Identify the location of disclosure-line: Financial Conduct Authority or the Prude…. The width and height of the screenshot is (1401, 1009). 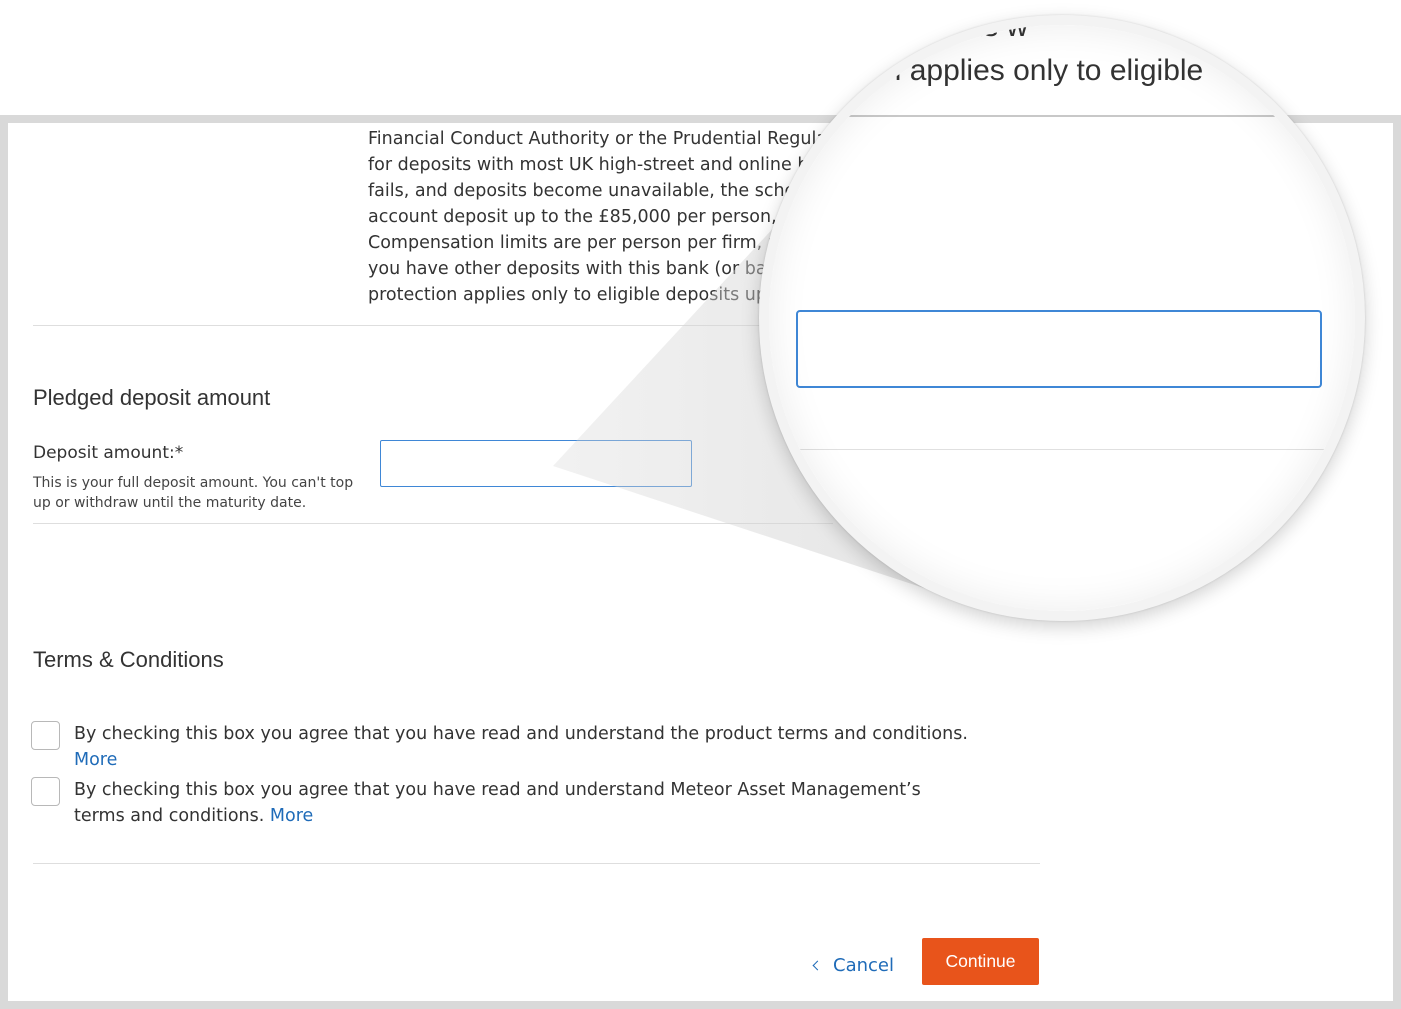
(603, 139).